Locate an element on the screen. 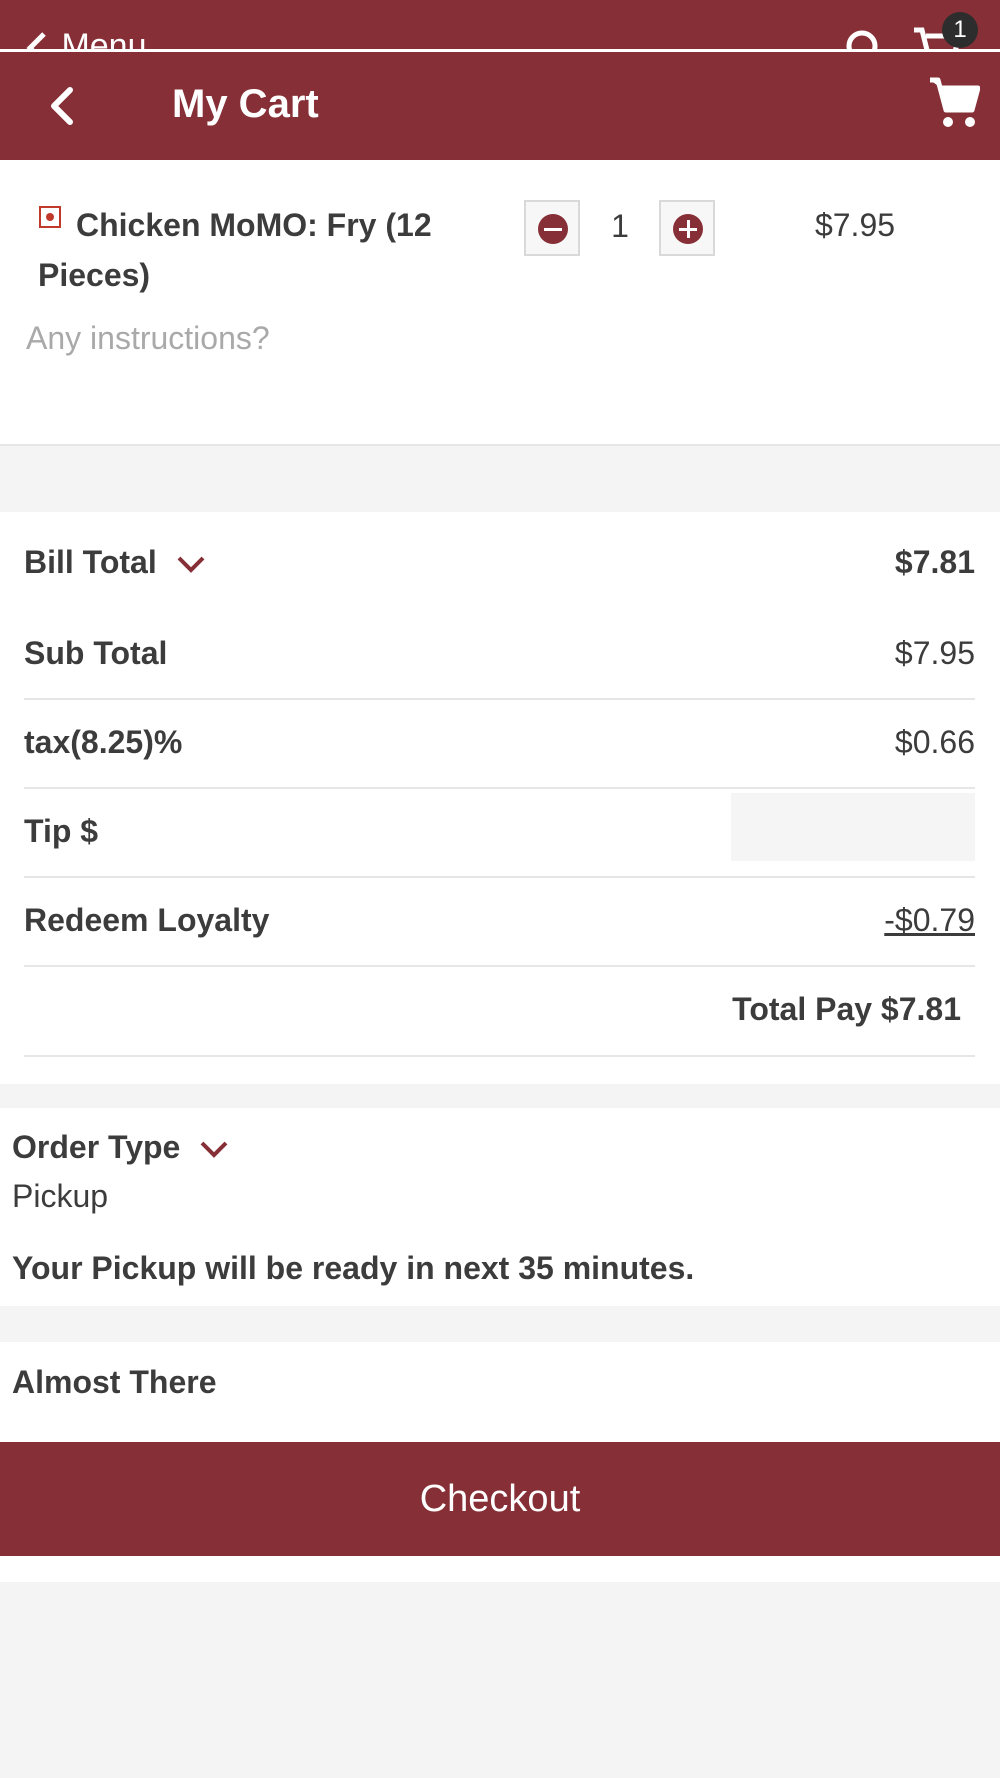 This screenshot has width=1000, height=1778. increase-quantity-button is located at coordinates (687, 228).